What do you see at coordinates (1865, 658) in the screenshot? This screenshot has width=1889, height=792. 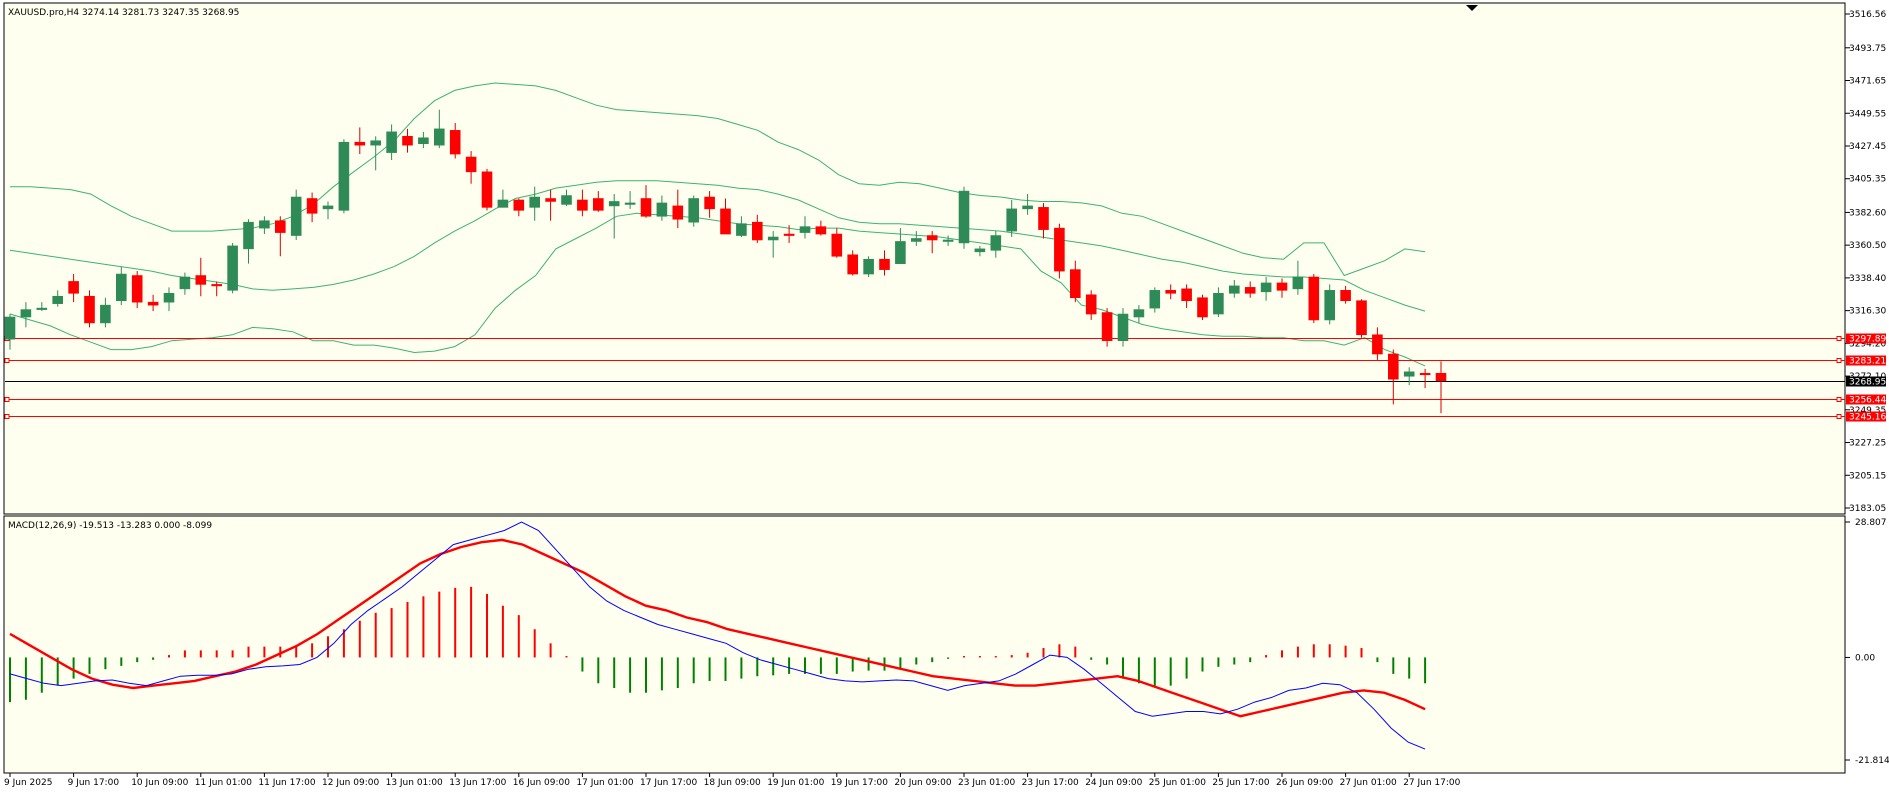 I see `macd-tick-label: 0.00` at bounding box center [1865, 658].